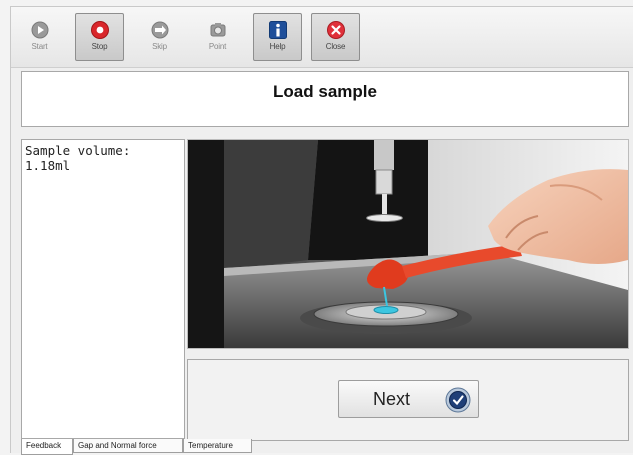  I want to click on step-title-panel: Load sample, so click(325, 99).